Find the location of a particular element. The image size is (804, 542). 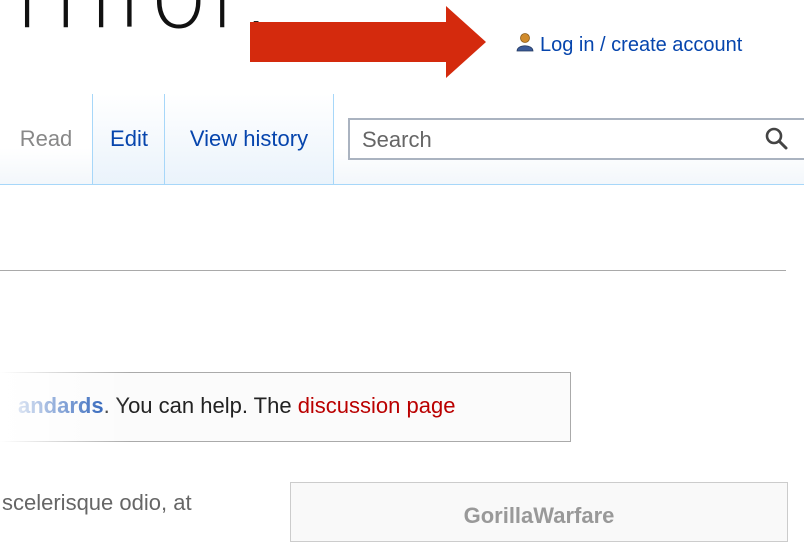

infobox-title: GorillaWarfare is located at coordinates (539, 515).